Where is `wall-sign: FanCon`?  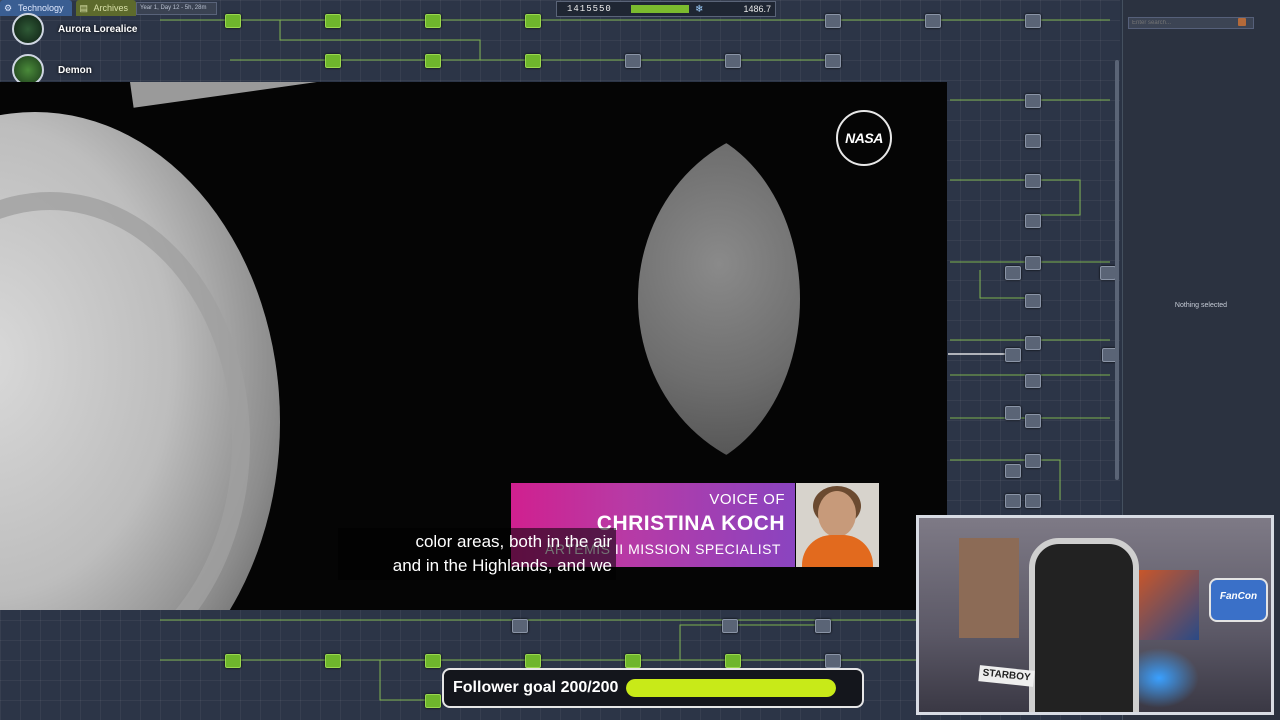
wall-sign: FanCon is located at coordinates (1238, 600).